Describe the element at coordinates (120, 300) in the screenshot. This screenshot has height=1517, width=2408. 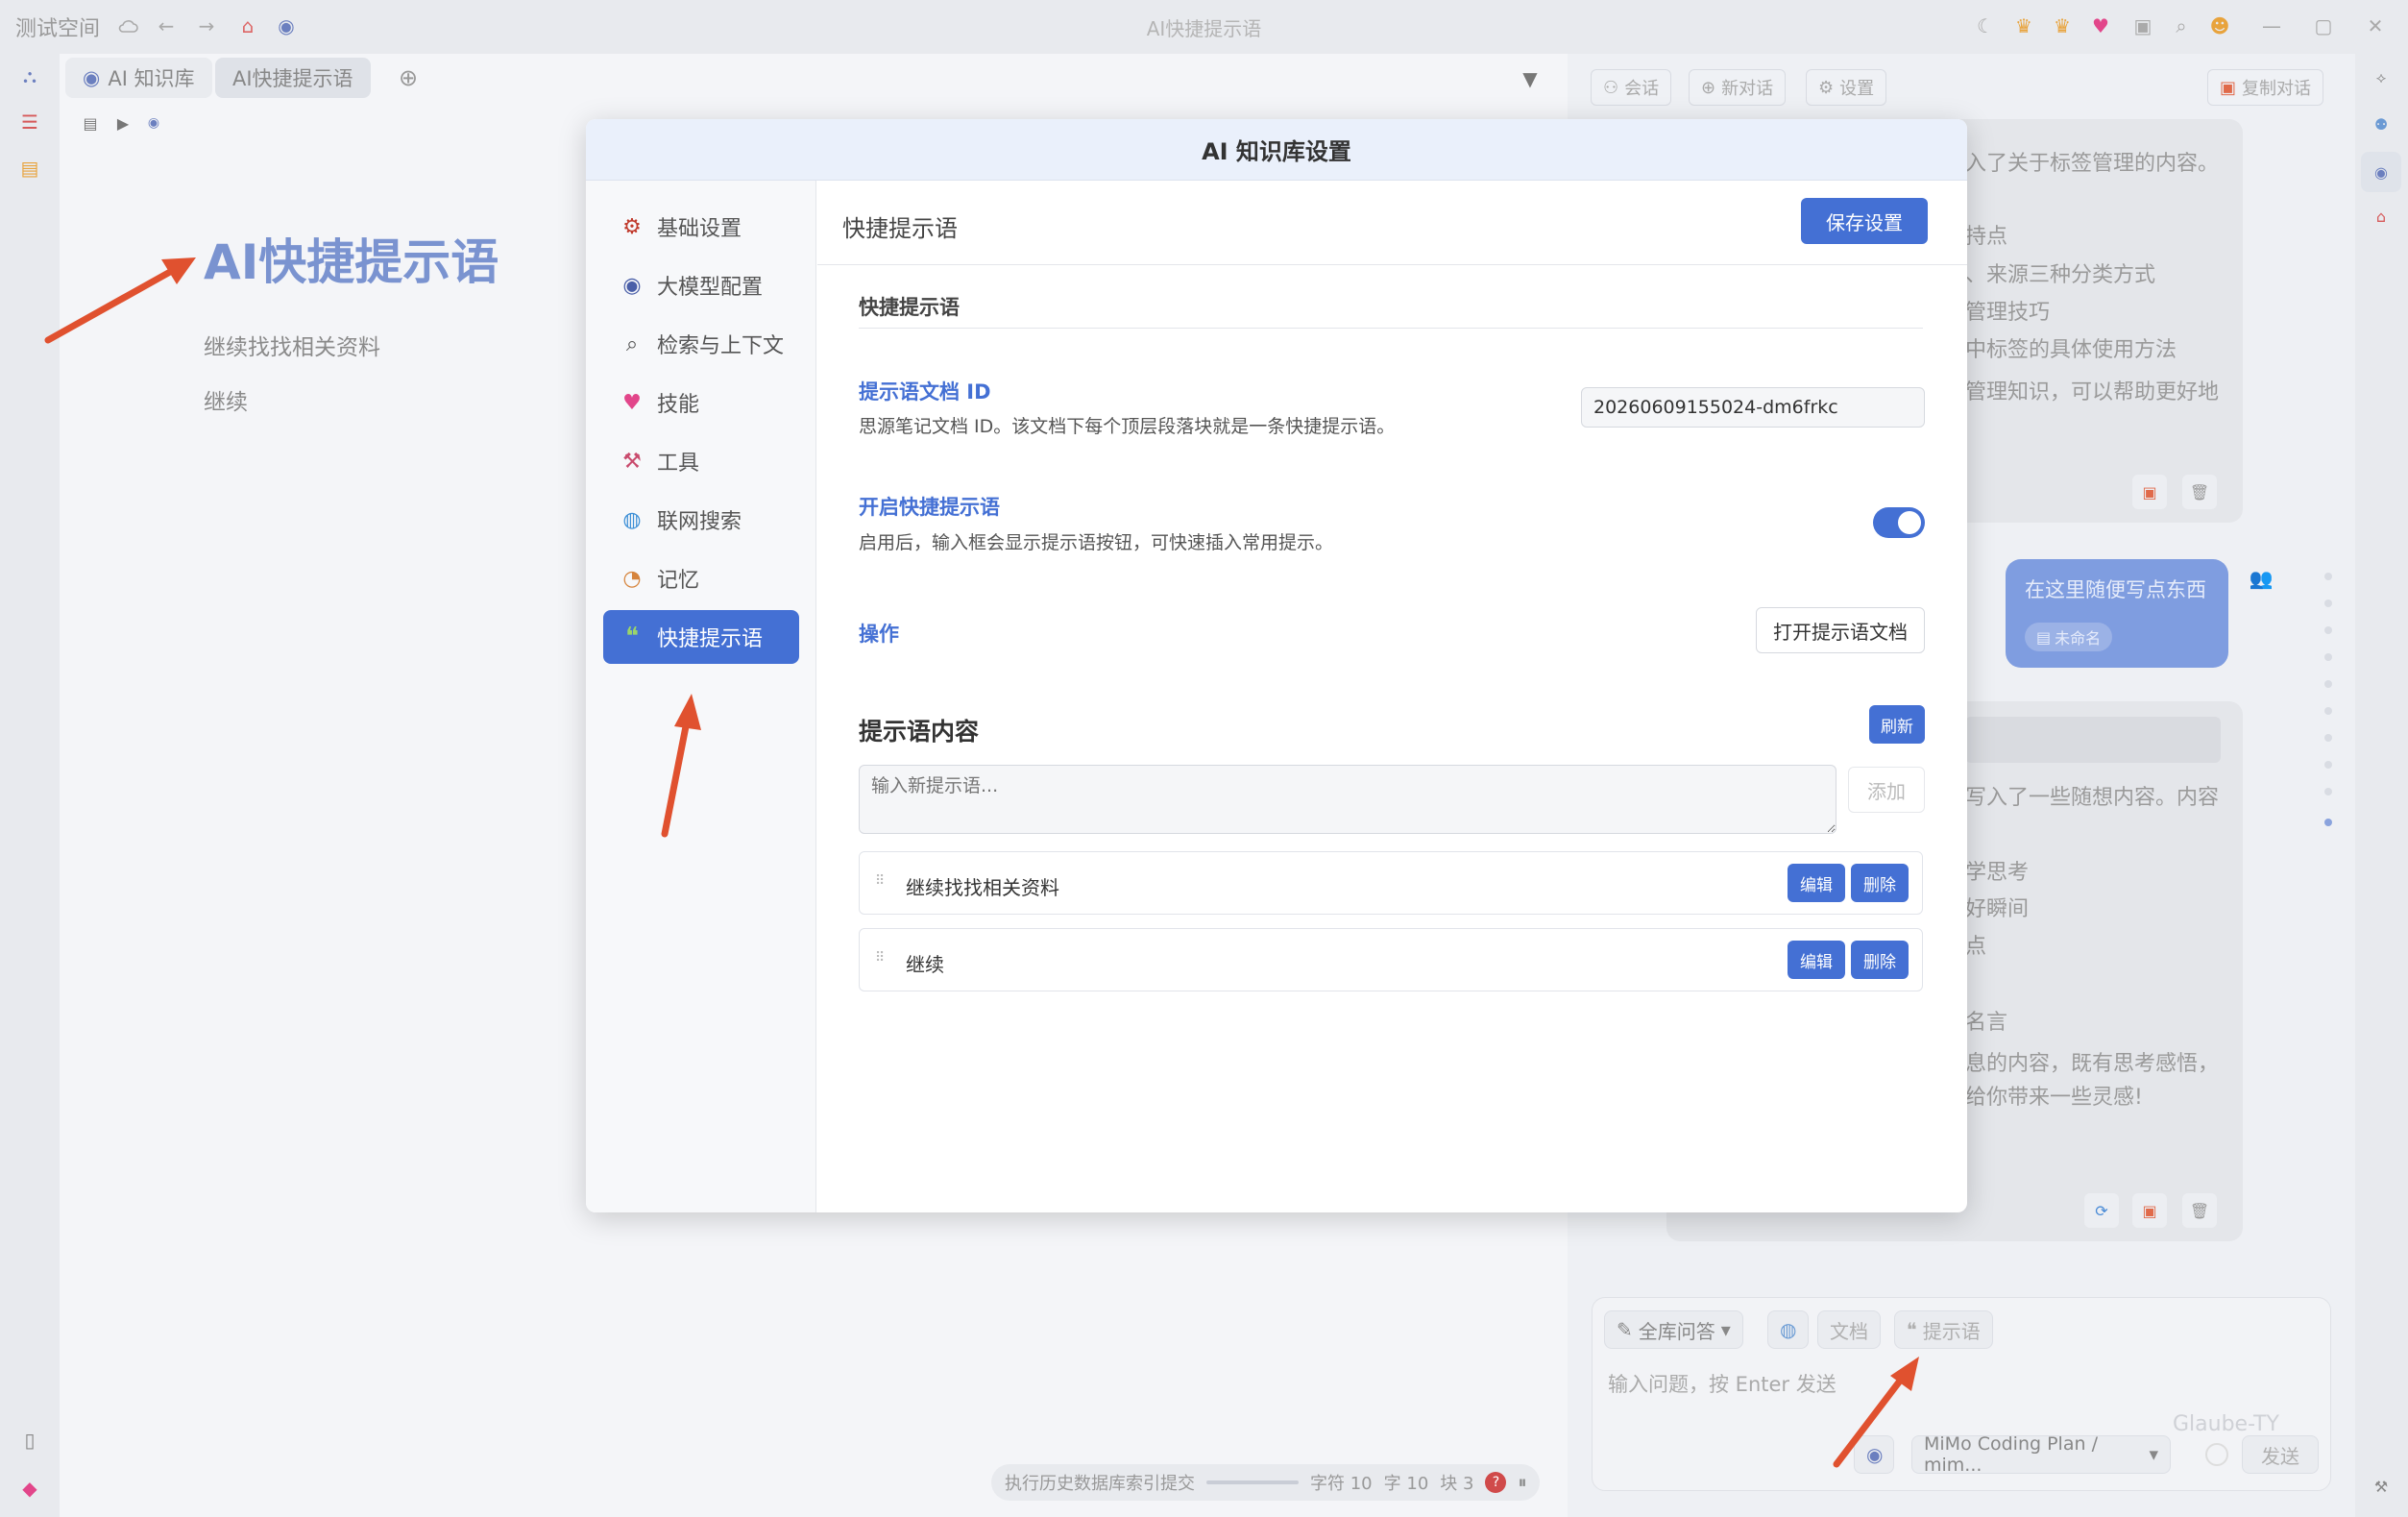
I see `arrow-to-doc-title` at that location.